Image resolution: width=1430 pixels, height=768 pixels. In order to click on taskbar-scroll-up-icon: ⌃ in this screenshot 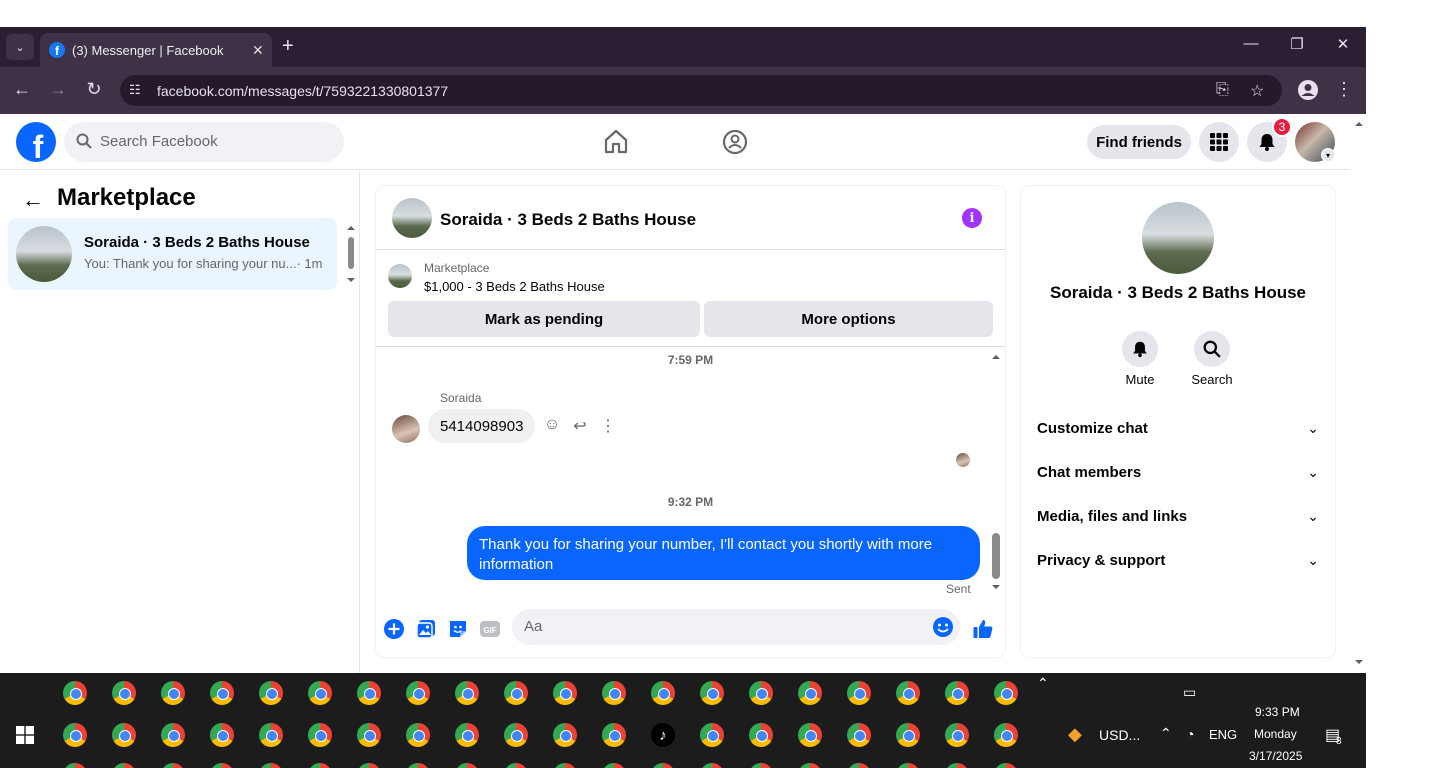, I will do `click(1043, 683)`.